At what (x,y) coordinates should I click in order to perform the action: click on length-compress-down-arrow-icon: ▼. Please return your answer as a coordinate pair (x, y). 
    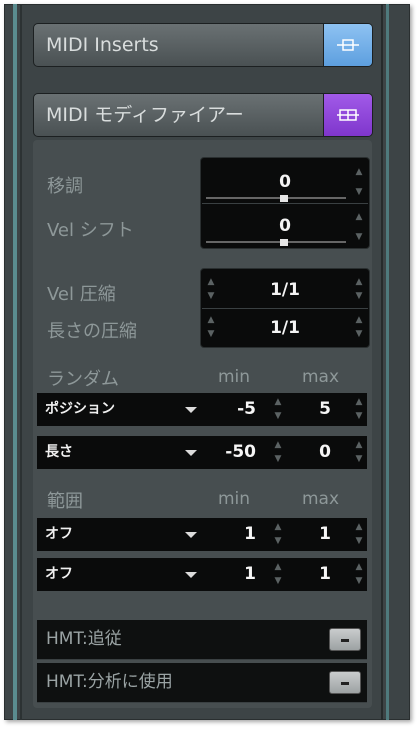
    Looking at the image, I should click on (211, 334).